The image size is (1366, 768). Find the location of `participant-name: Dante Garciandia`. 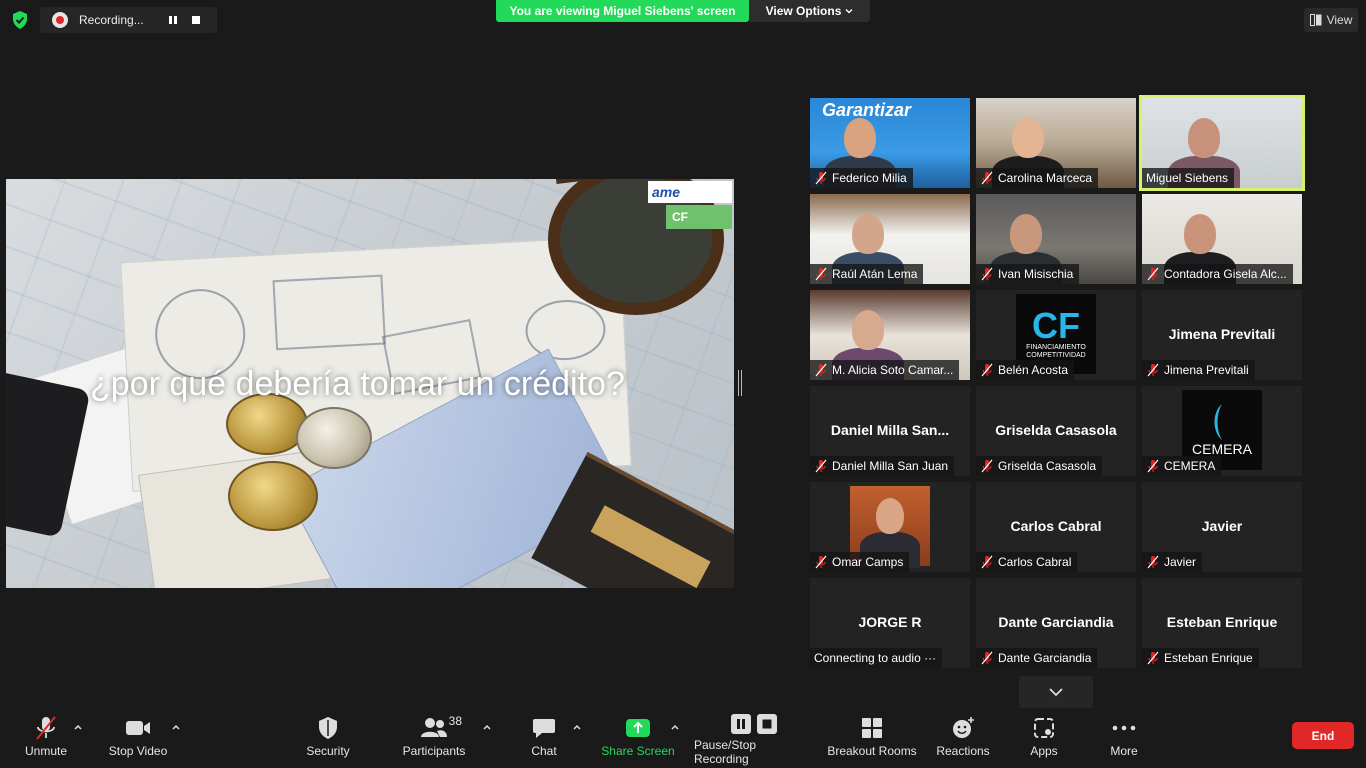

participant-name: Dante Garciandia is located at coordinates (1045, 658).